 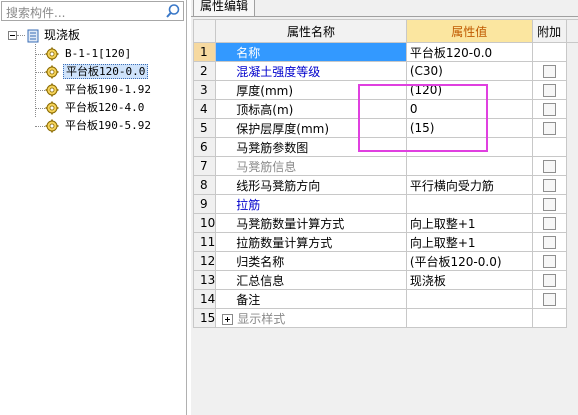 I want to click on property-row: 2 混凝土强度等级 (C30), so click(x=385, y=71).